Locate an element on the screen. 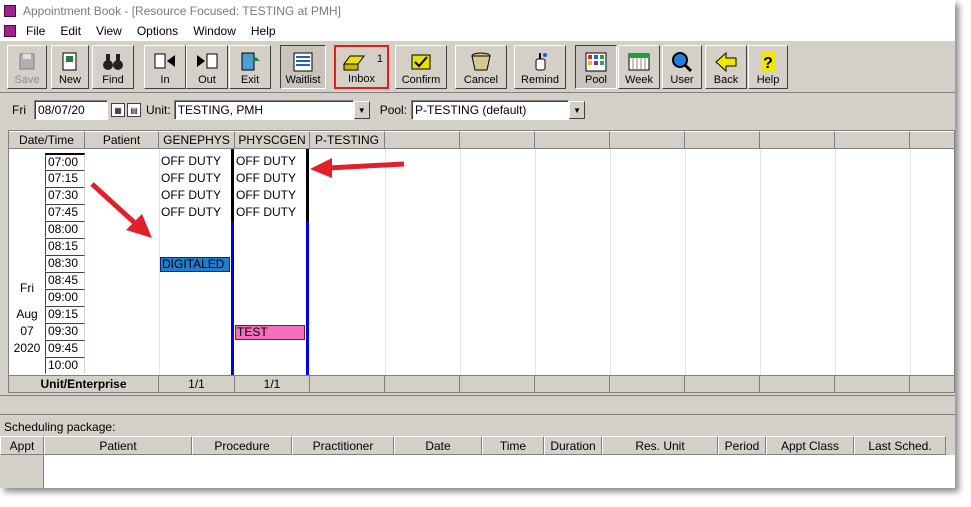 This screenshot has height=507, width=971. header-genephys: GENEPHYS is located at coordinates (197, 140).